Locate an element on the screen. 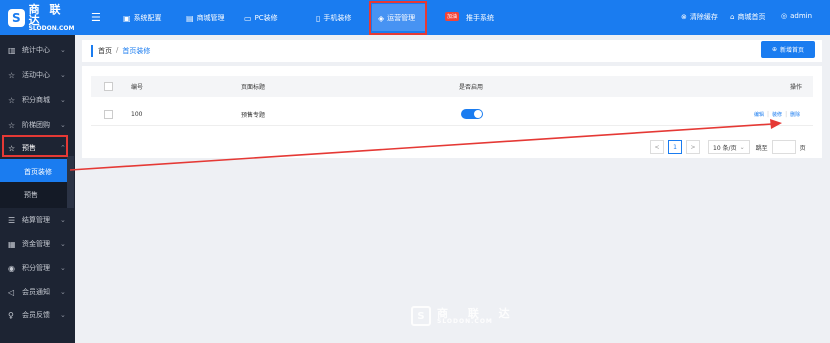 This screenshot has width=830, height=343. annotation-arrow is located at coordinates (425, 145).